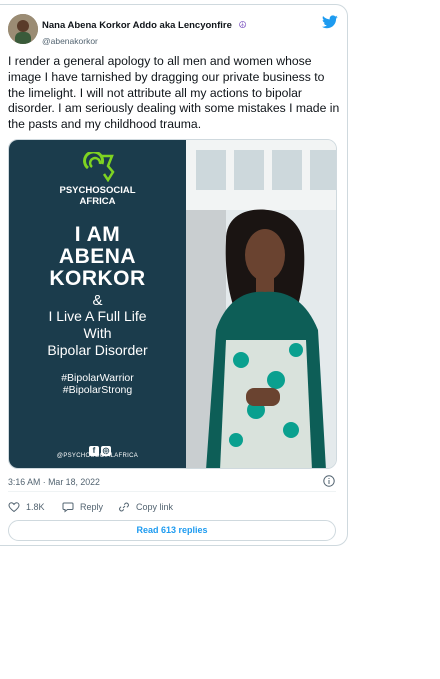 The width and height of the screenshot is (440, 679). I want to click on display-name-row: Nana Abena Korkor Addo aka Lencyonfire ☮, so click(144, 24).